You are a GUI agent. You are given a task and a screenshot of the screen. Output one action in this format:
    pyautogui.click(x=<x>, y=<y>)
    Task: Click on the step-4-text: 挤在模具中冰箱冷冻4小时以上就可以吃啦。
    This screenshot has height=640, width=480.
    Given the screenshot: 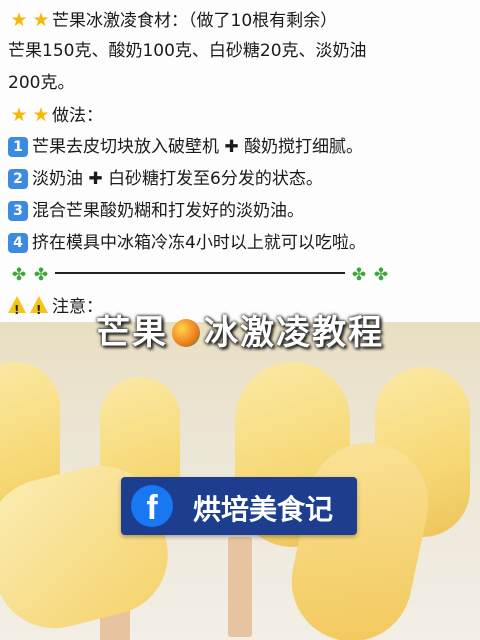 What is the action you would take?
    pyautogui.click(x=199, y=243)
    